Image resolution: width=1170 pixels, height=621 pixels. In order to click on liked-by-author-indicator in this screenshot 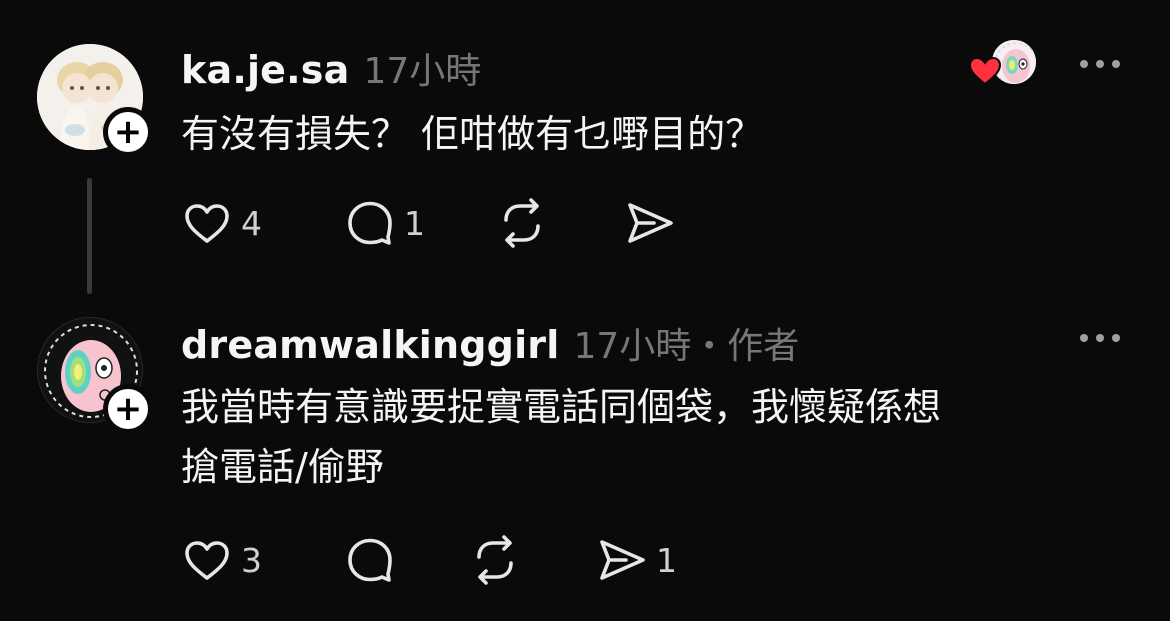, I will do `click(1004, 63)`.